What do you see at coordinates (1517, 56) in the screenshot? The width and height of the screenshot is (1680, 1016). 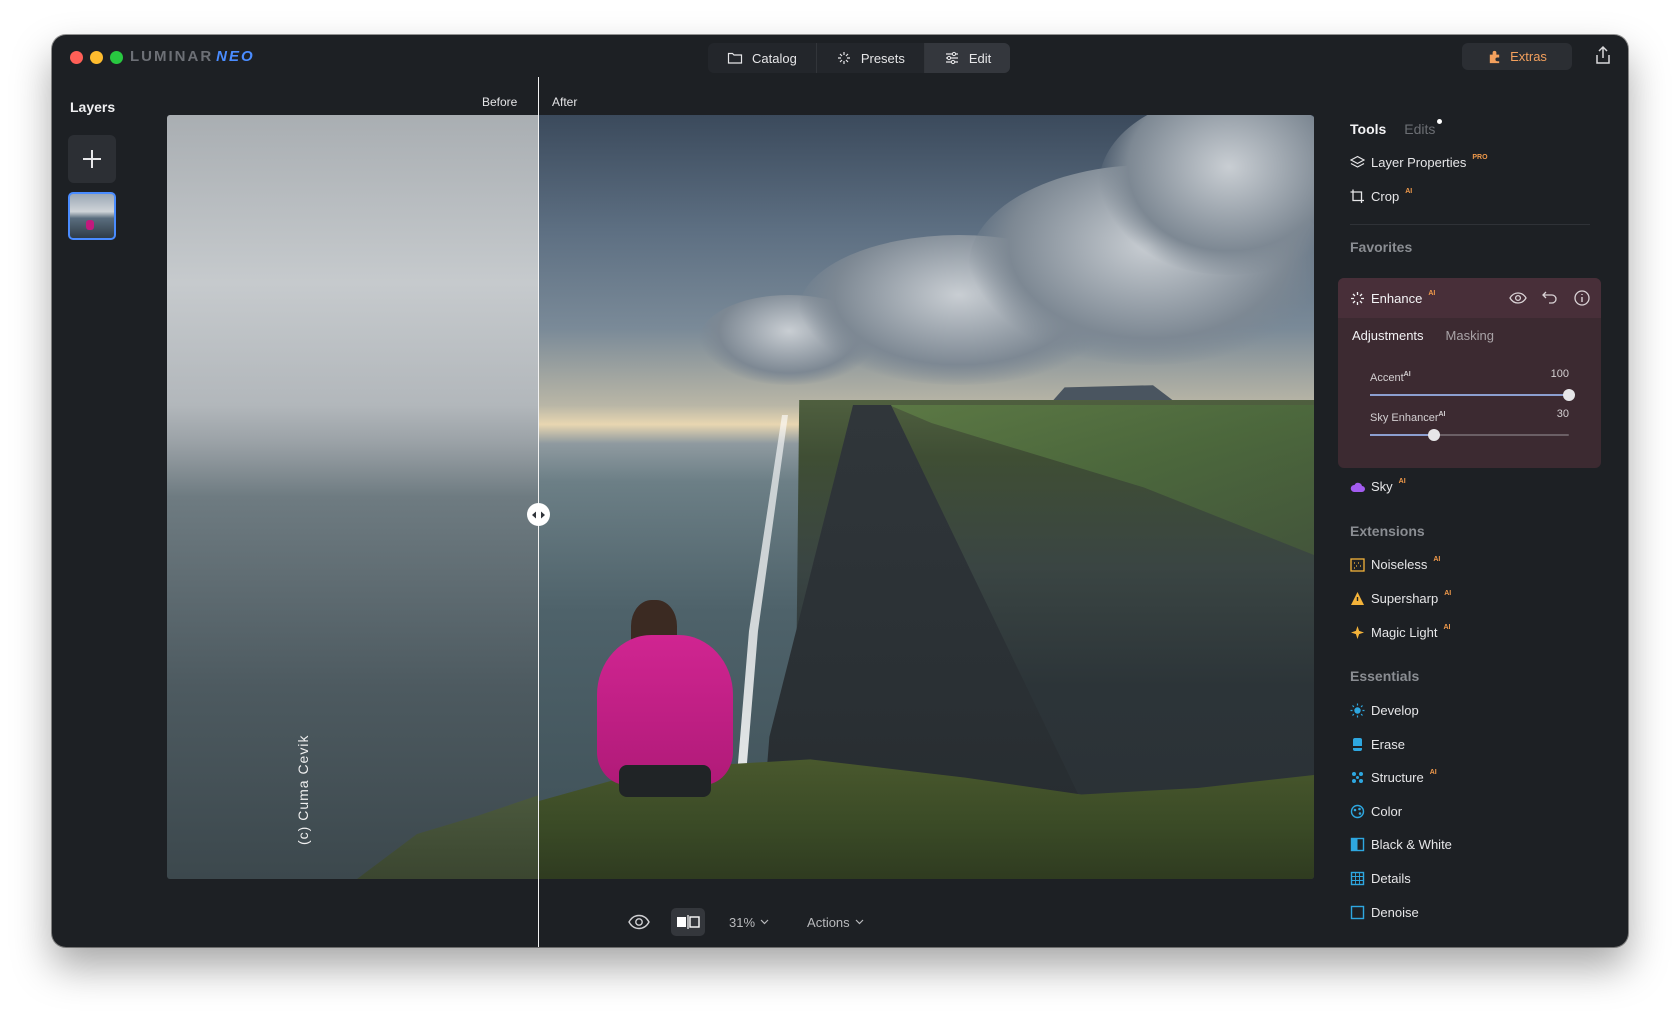 I see `extras-button: Extras` at bounding box center [1517, 56].